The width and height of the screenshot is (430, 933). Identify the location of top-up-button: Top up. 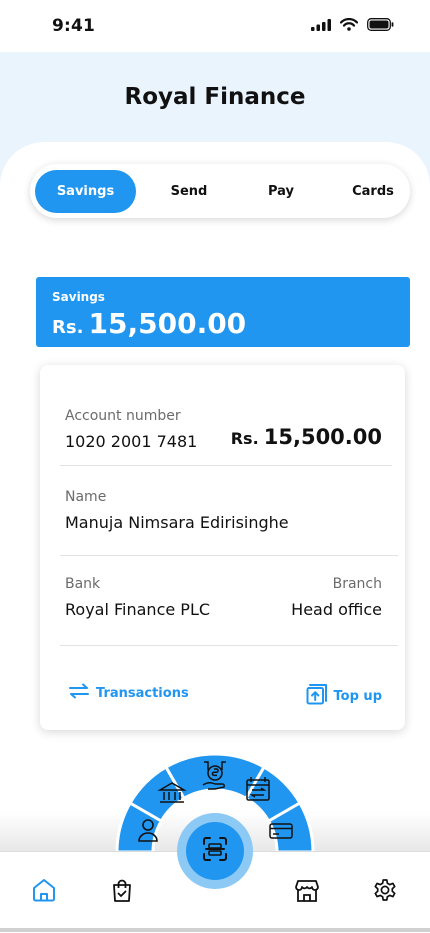
(344, 696).